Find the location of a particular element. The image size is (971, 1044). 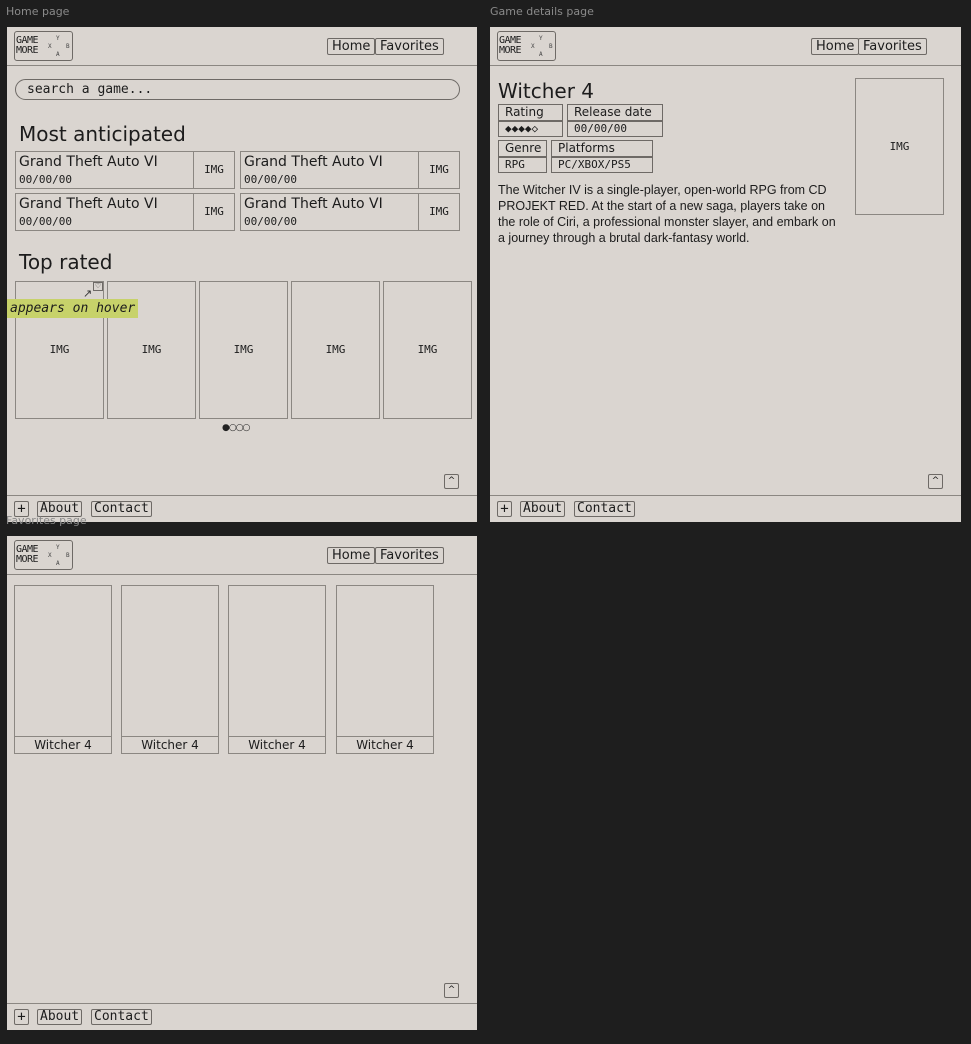

heart-icon: ♡ is located at coordinates (98, 286).